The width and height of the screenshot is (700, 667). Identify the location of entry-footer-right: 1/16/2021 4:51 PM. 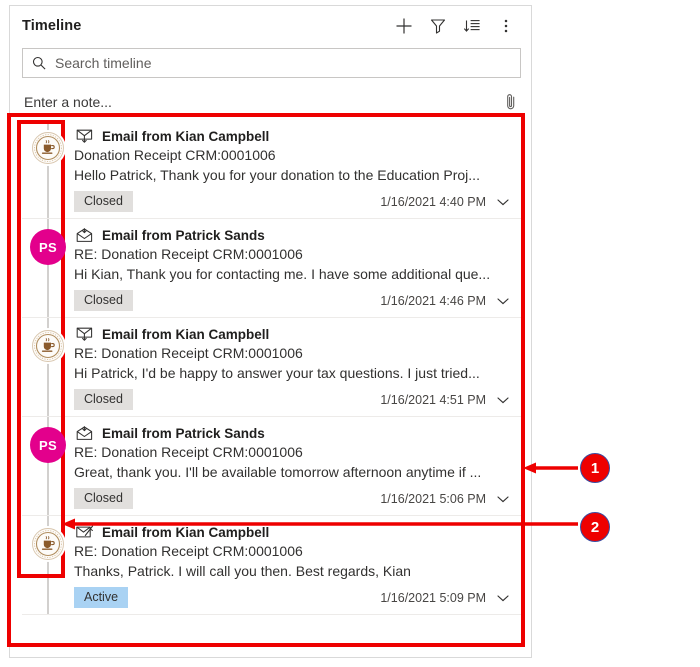
(446, 400).